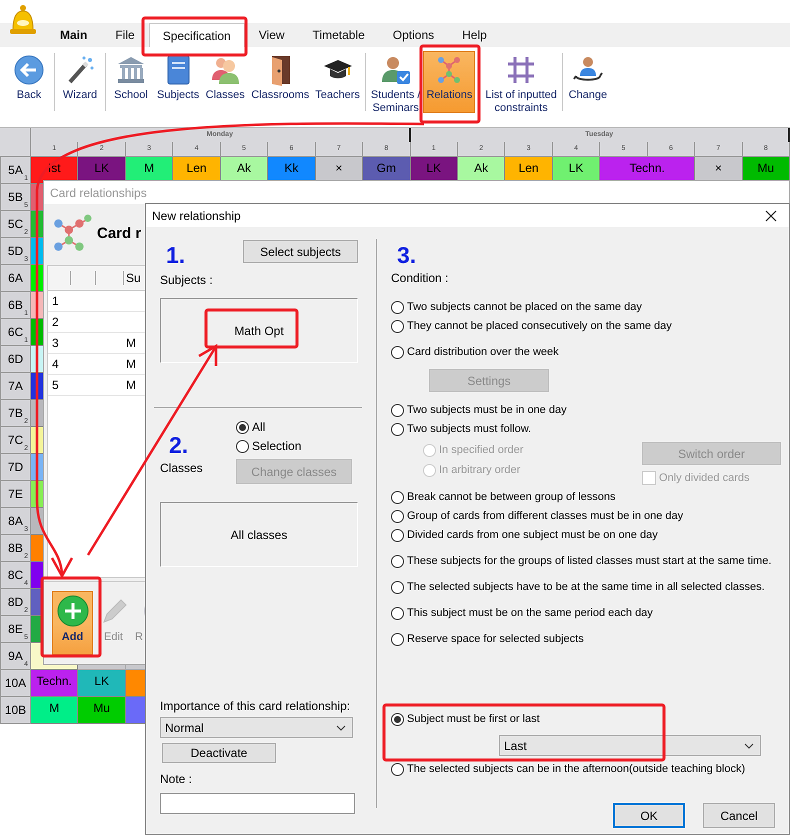 The image size is (790, 835). Describe the element at coordinates (586, 410) in the screenshot. I see `radio-option: Two subjects must be in one day` at that location.